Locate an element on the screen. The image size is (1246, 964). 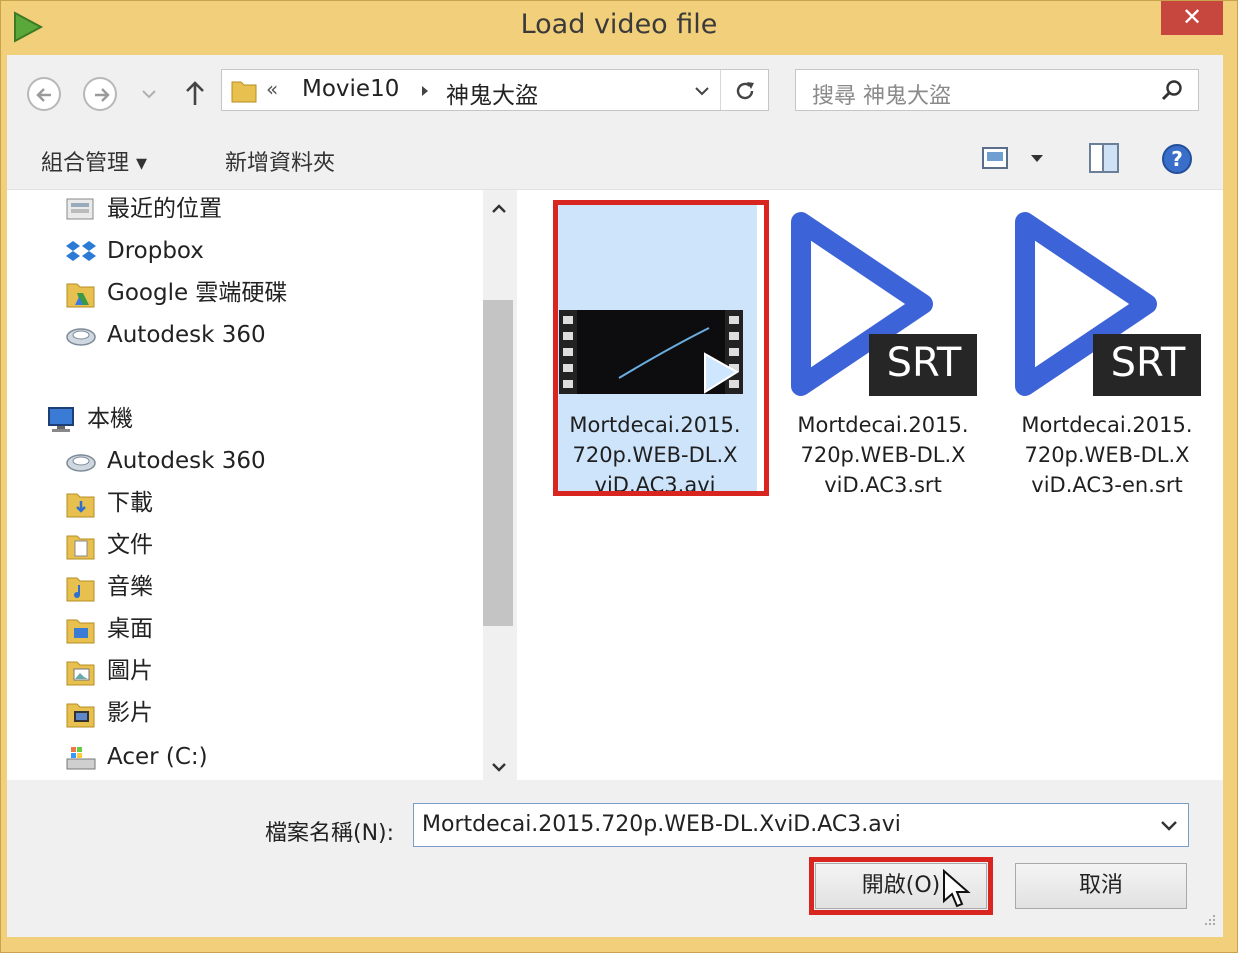
nav-item-desktop: 桌面 is located at coordinates (109, 629).